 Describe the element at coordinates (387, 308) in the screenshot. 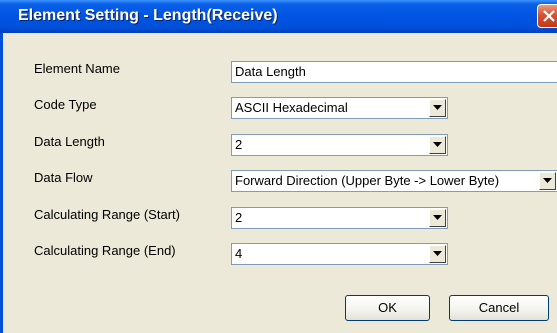

I see `ok-button: OK` at that location.